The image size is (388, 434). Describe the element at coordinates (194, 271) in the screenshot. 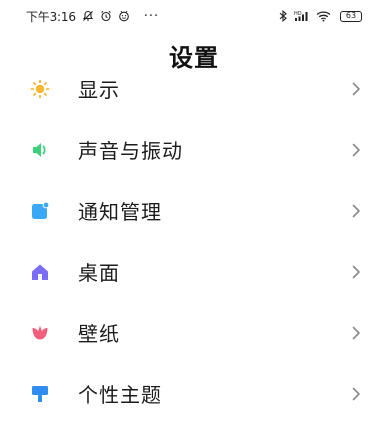

I see `settings-item-home-screen: 桌面` at that location.